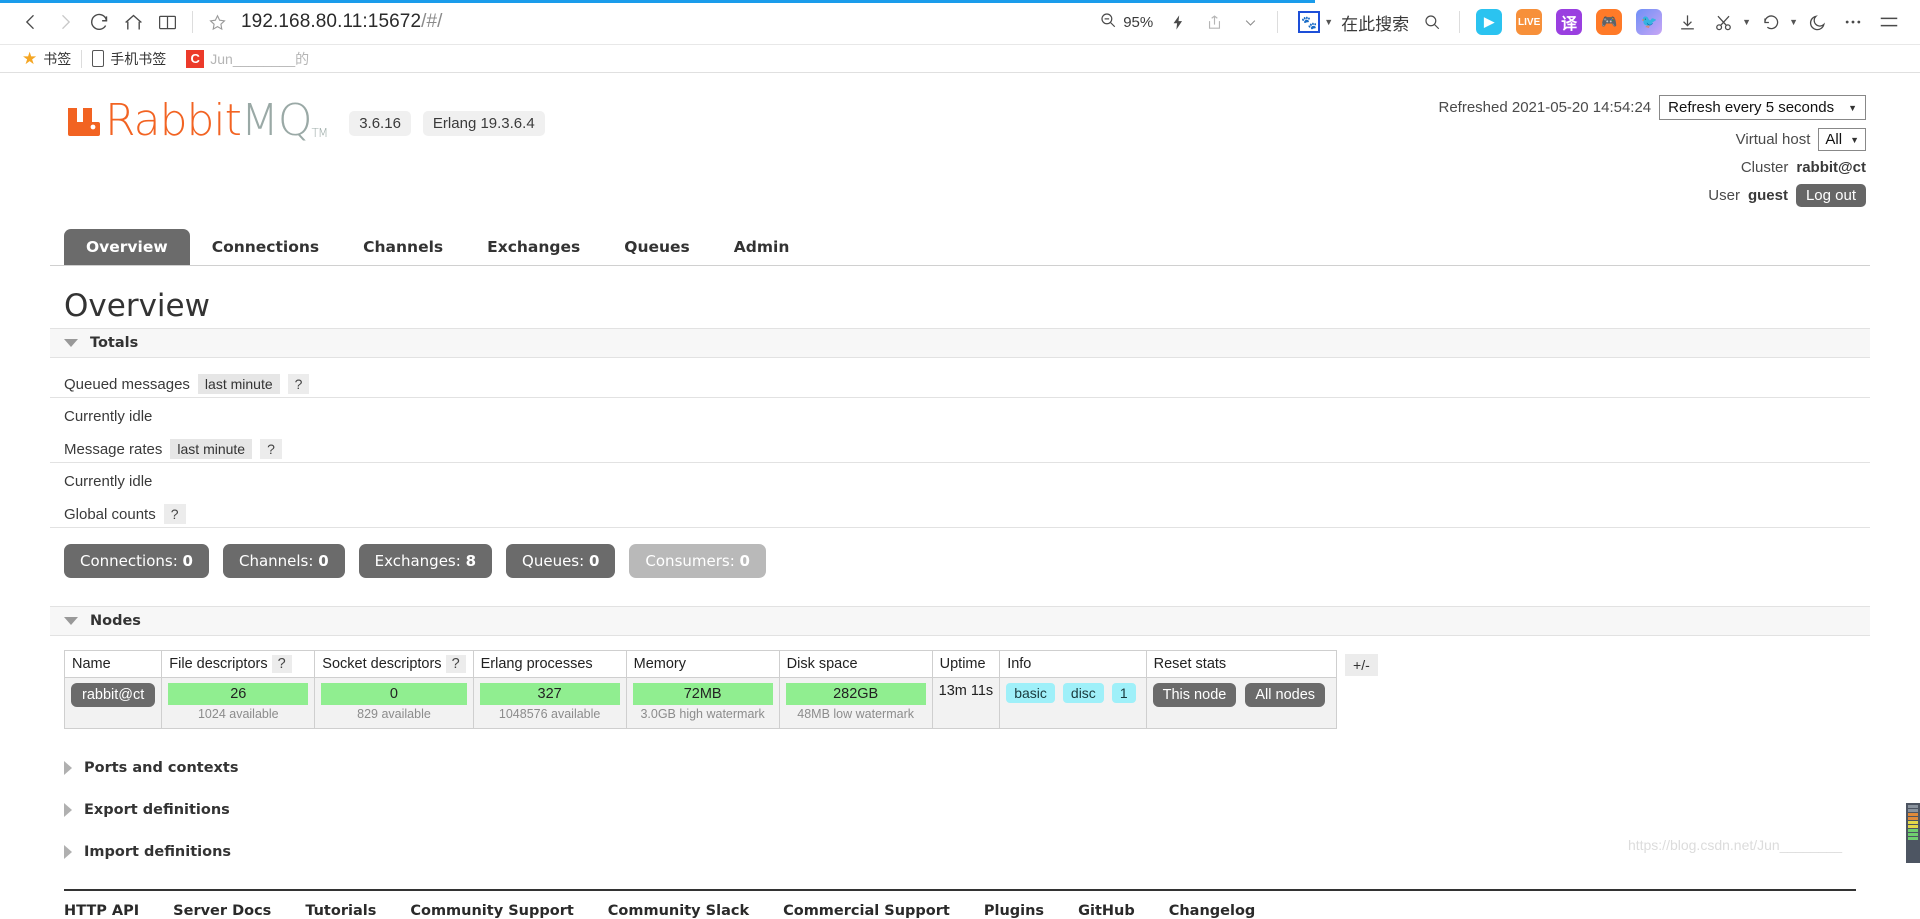 The image size is (1920, 919). What do you see at coordinates (187, 561) in the screenshot?
I see `count-value: 0` at bounding box center [187, 561].